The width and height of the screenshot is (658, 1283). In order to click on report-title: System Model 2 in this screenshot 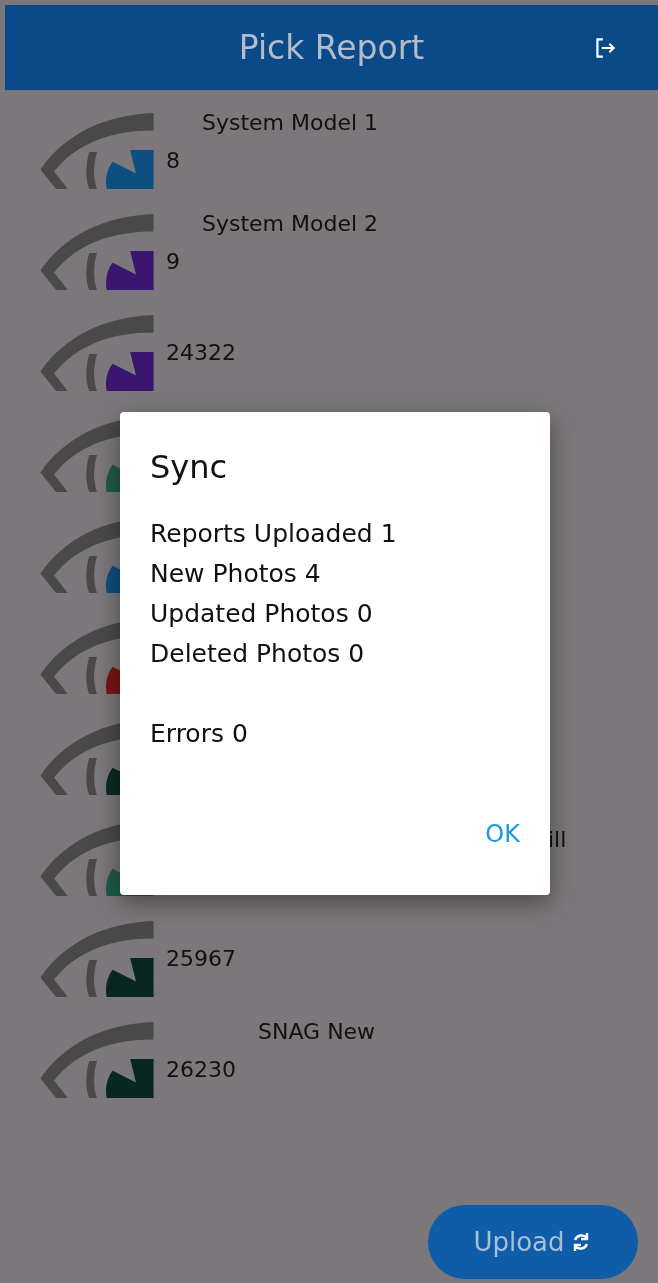, I will do `click(290, 223)`.